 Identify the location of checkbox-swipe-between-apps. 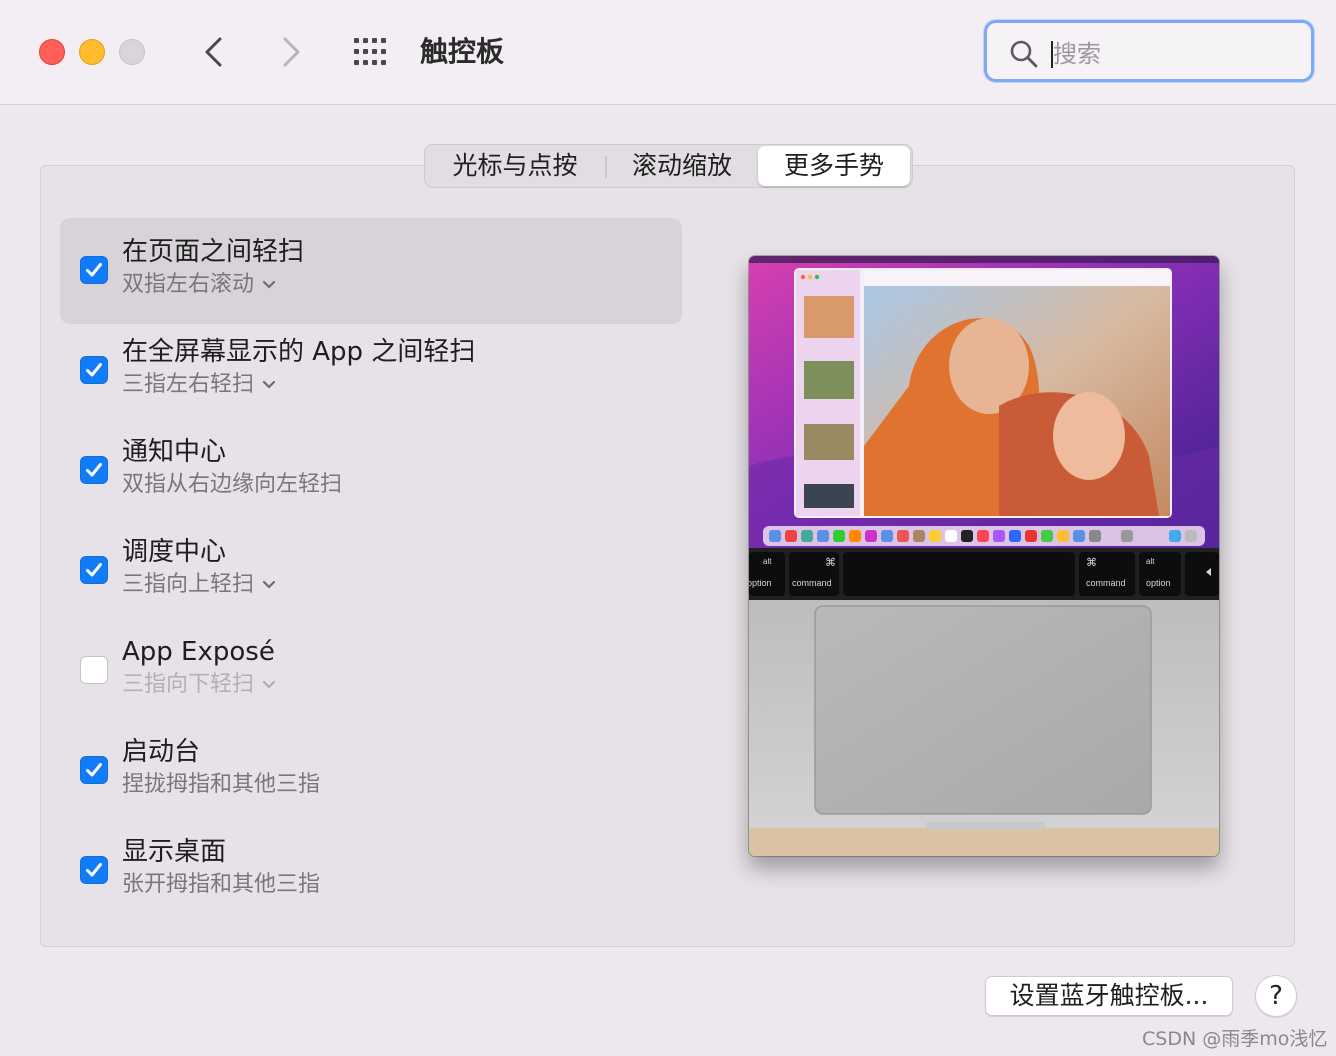
(94, 370).